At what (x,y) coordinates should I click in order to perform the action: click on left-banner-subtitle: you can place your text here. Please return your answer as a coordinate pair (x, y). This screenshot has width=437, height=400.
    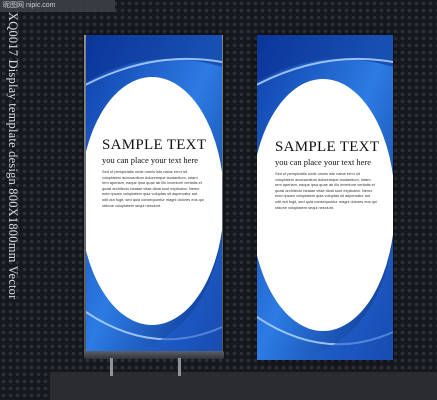
    Looking at the image, I should click on (150, 160).